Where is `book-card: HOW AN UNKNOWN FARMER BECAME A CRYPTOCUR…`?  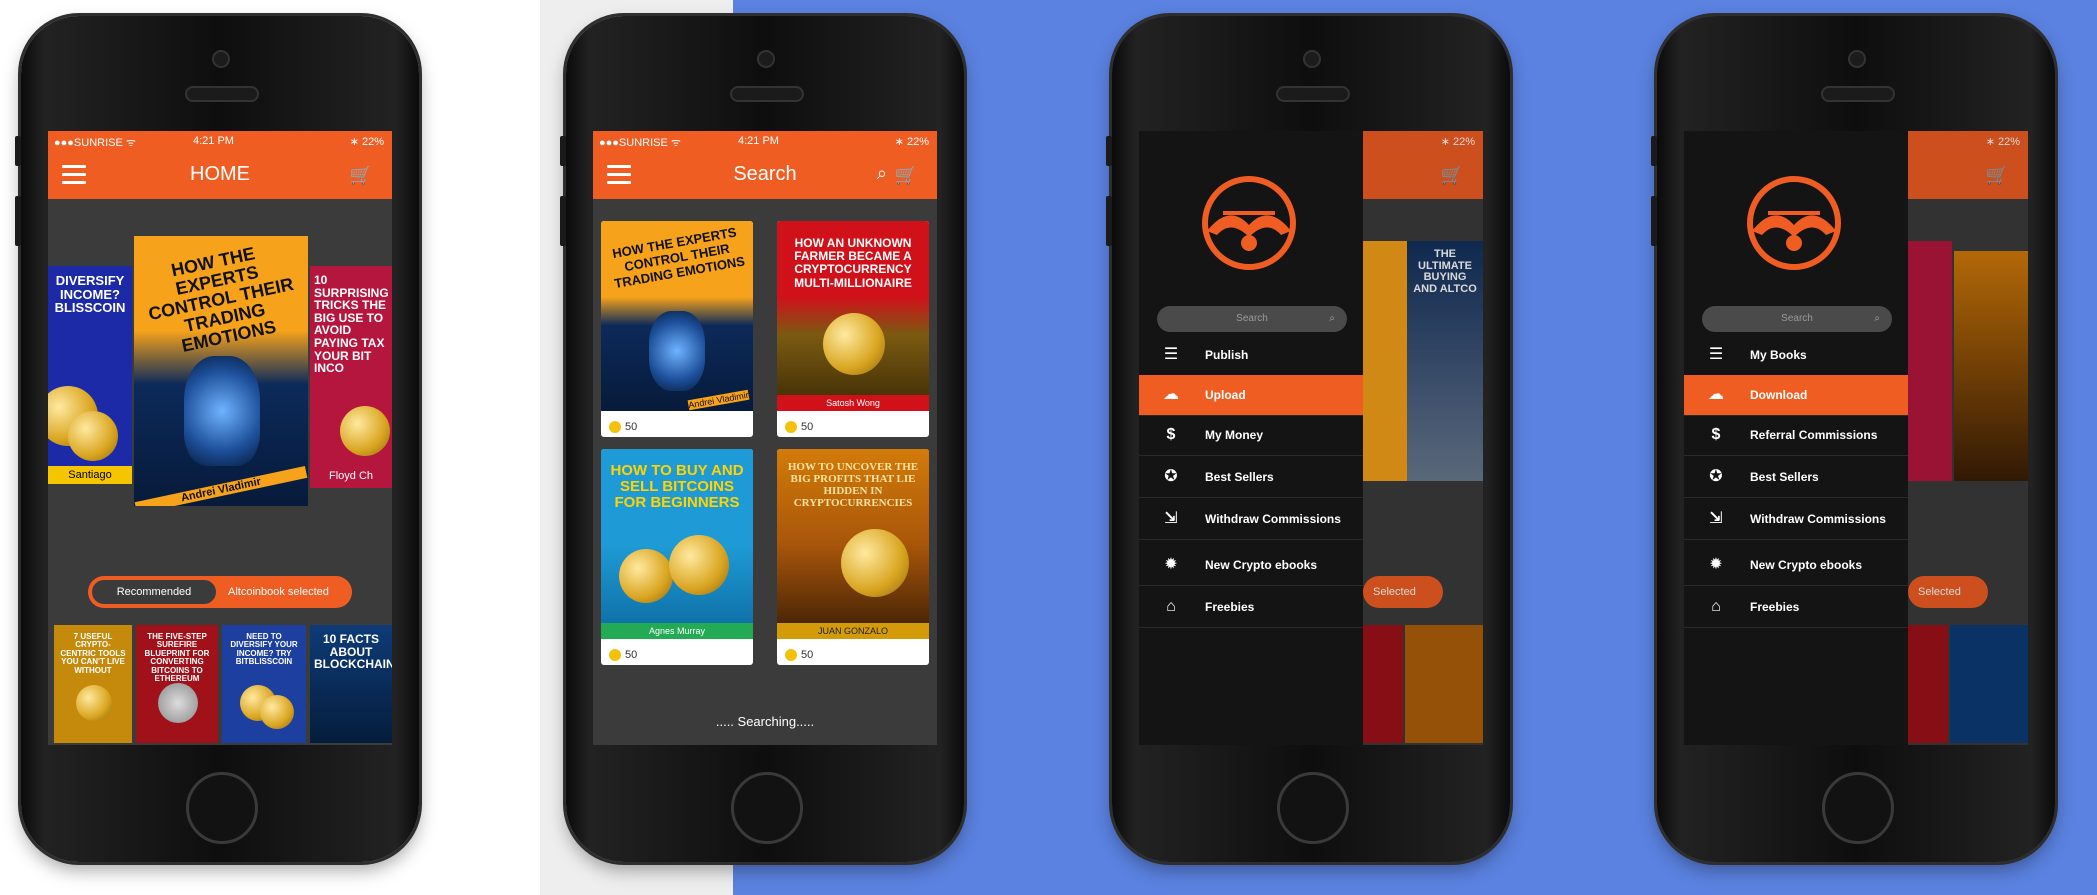
book-card: HOW AN UNKNOWN FARMER BECAME A CRYPTOCUR… is located at coordinates (853, 329).